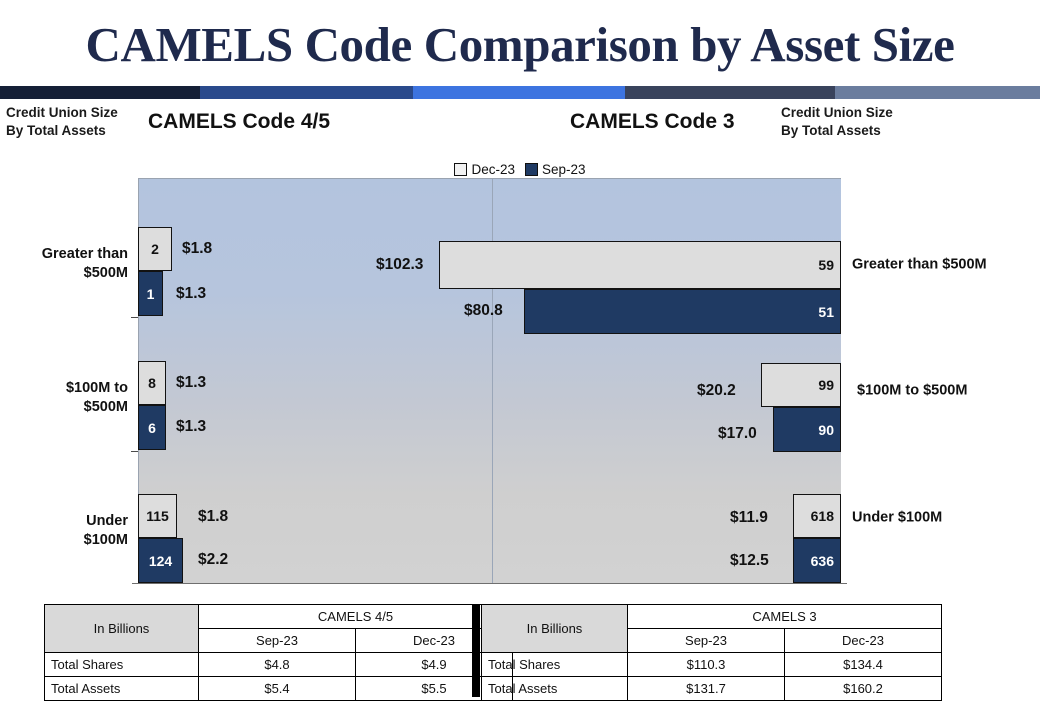  What do you see at coordinates (277, 640) in the screenshot?
I see `table-left-col-sep23: Sep-23` at bounding box center [277, 640].